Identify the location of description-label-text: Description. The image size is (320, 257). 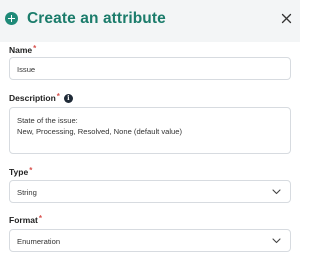
(32, 98).